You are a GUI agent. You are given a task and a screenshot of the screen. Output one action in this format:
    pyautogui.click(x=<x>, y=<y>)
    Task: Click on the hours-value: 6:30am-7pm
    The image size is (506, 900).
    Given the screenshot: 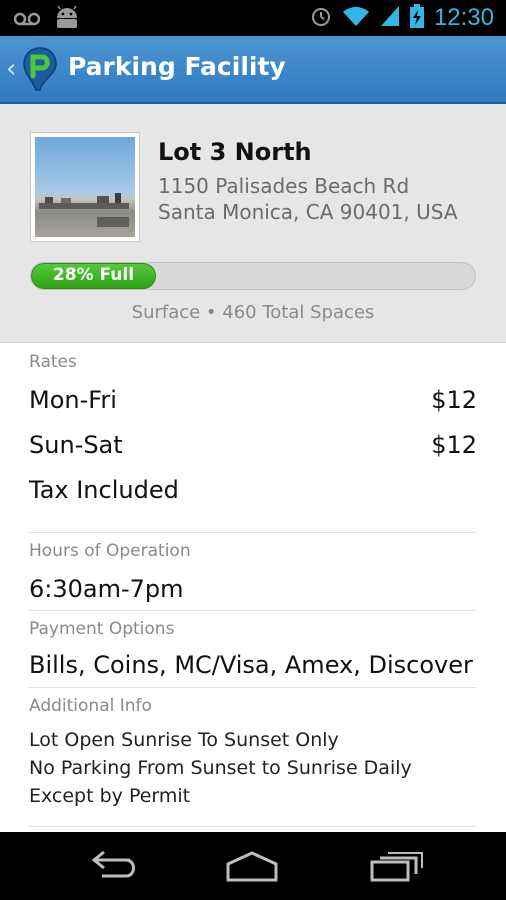 What is the action you would take?
    pyautogui.click(x=106, y=589)
    